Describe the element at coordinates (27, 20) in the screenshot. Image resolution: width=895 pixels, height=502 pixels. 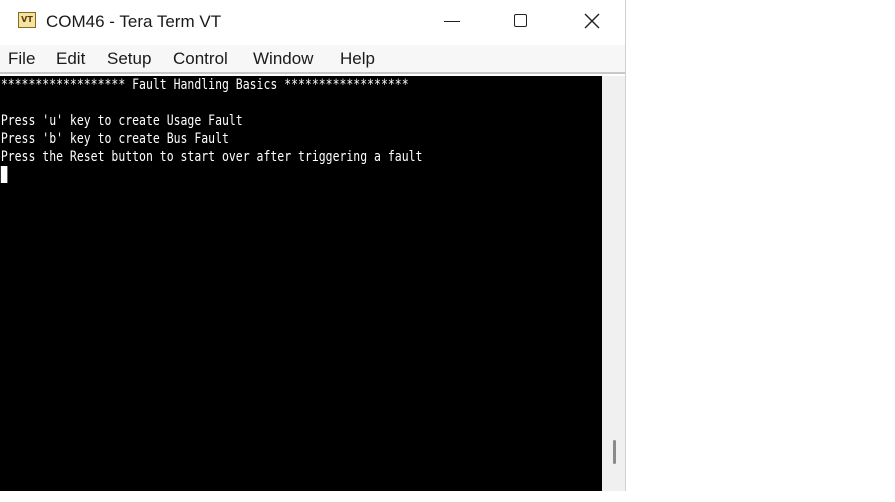
I see `teraterm-vt-icon: VT` at that location.